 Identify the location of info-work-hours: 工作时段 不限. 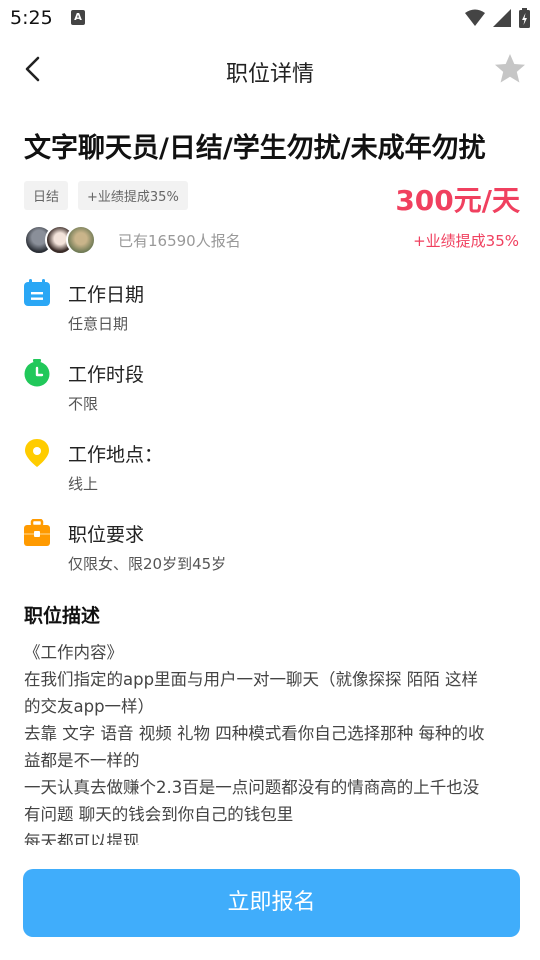
(274, 389).